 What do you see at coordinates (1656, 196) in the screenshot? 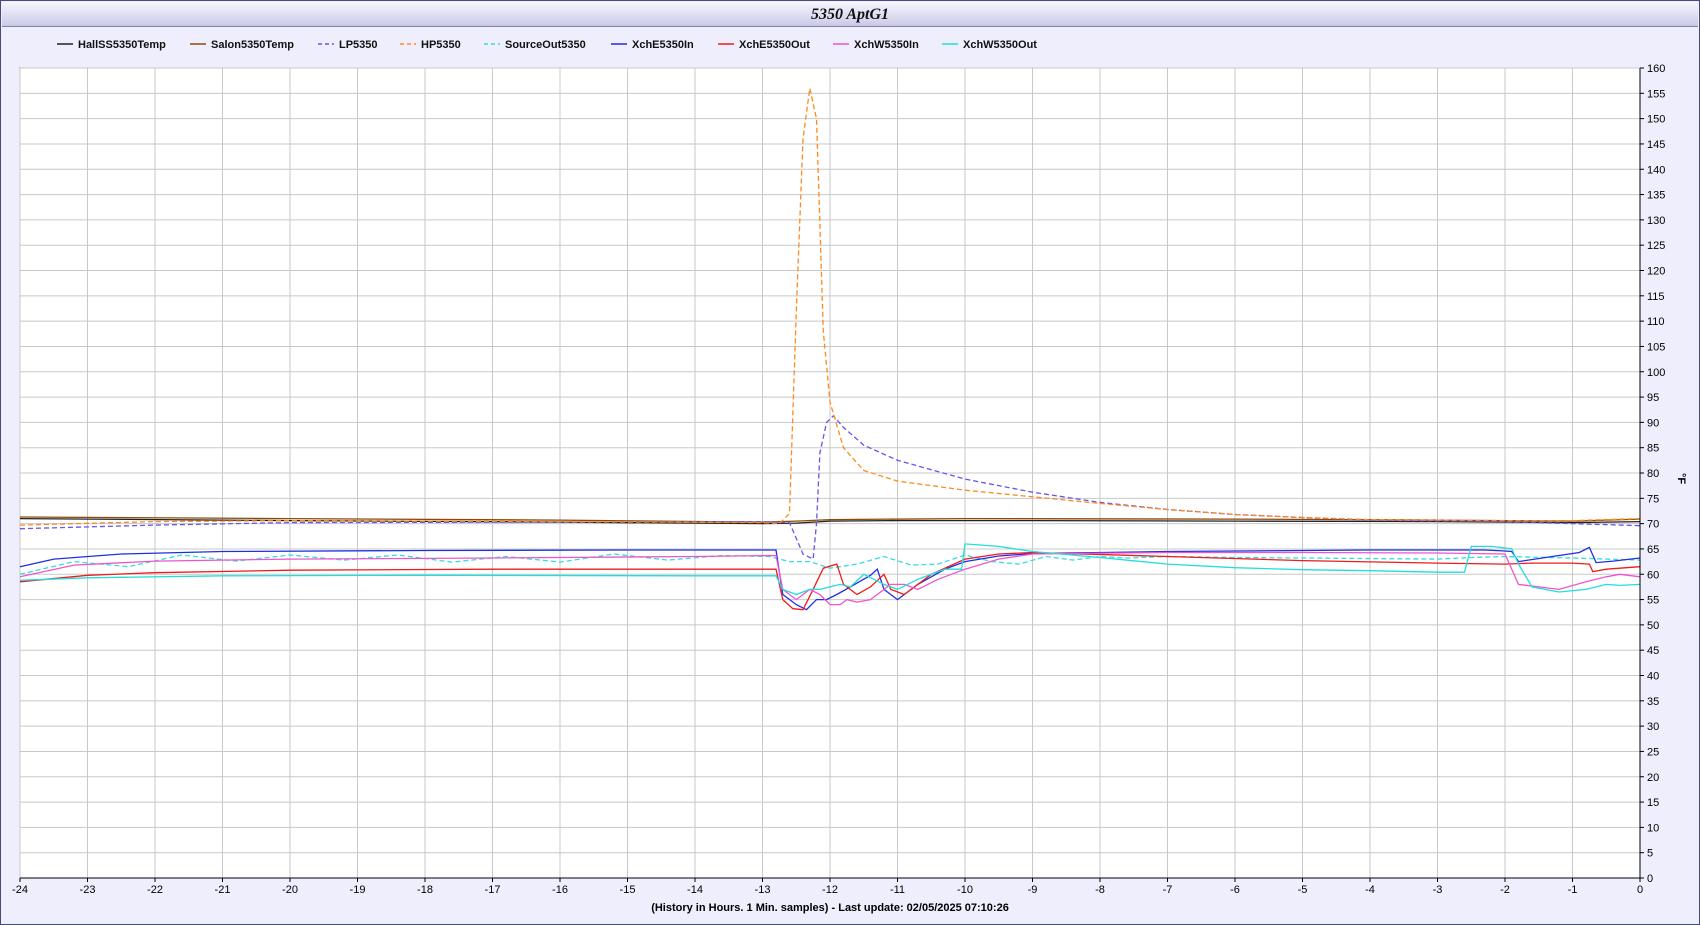
I see `y-tick-label: 135` at bounding box center [1656, 196].